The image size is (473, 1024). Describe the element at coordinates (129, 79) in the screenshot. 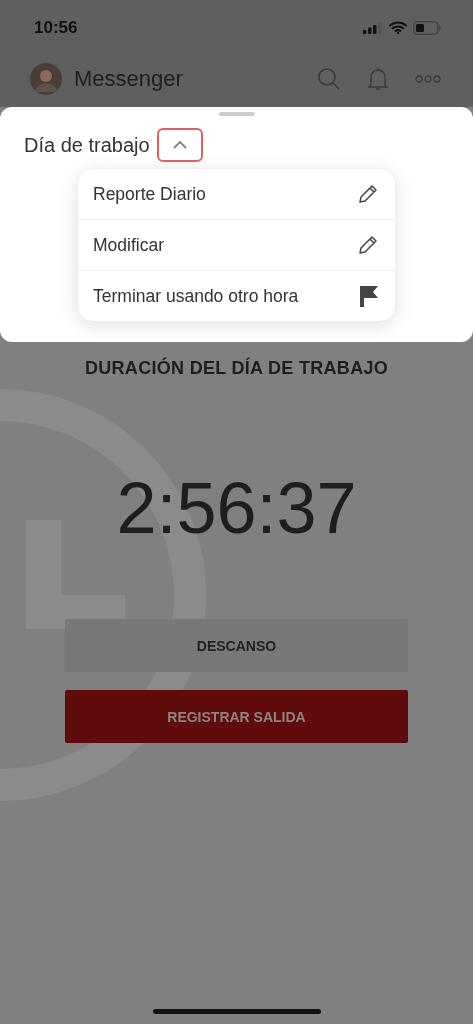

I see `app-title: Messenger` at that location.